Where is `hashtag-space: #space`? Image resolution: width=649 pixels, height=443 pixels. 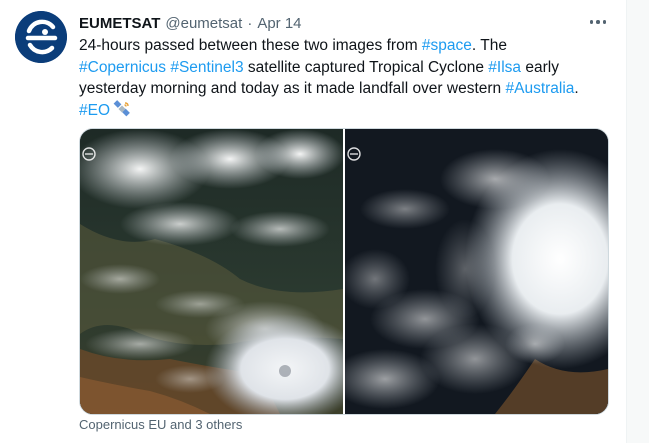 hashtag-space: #space is located at coordinates (447, 45).